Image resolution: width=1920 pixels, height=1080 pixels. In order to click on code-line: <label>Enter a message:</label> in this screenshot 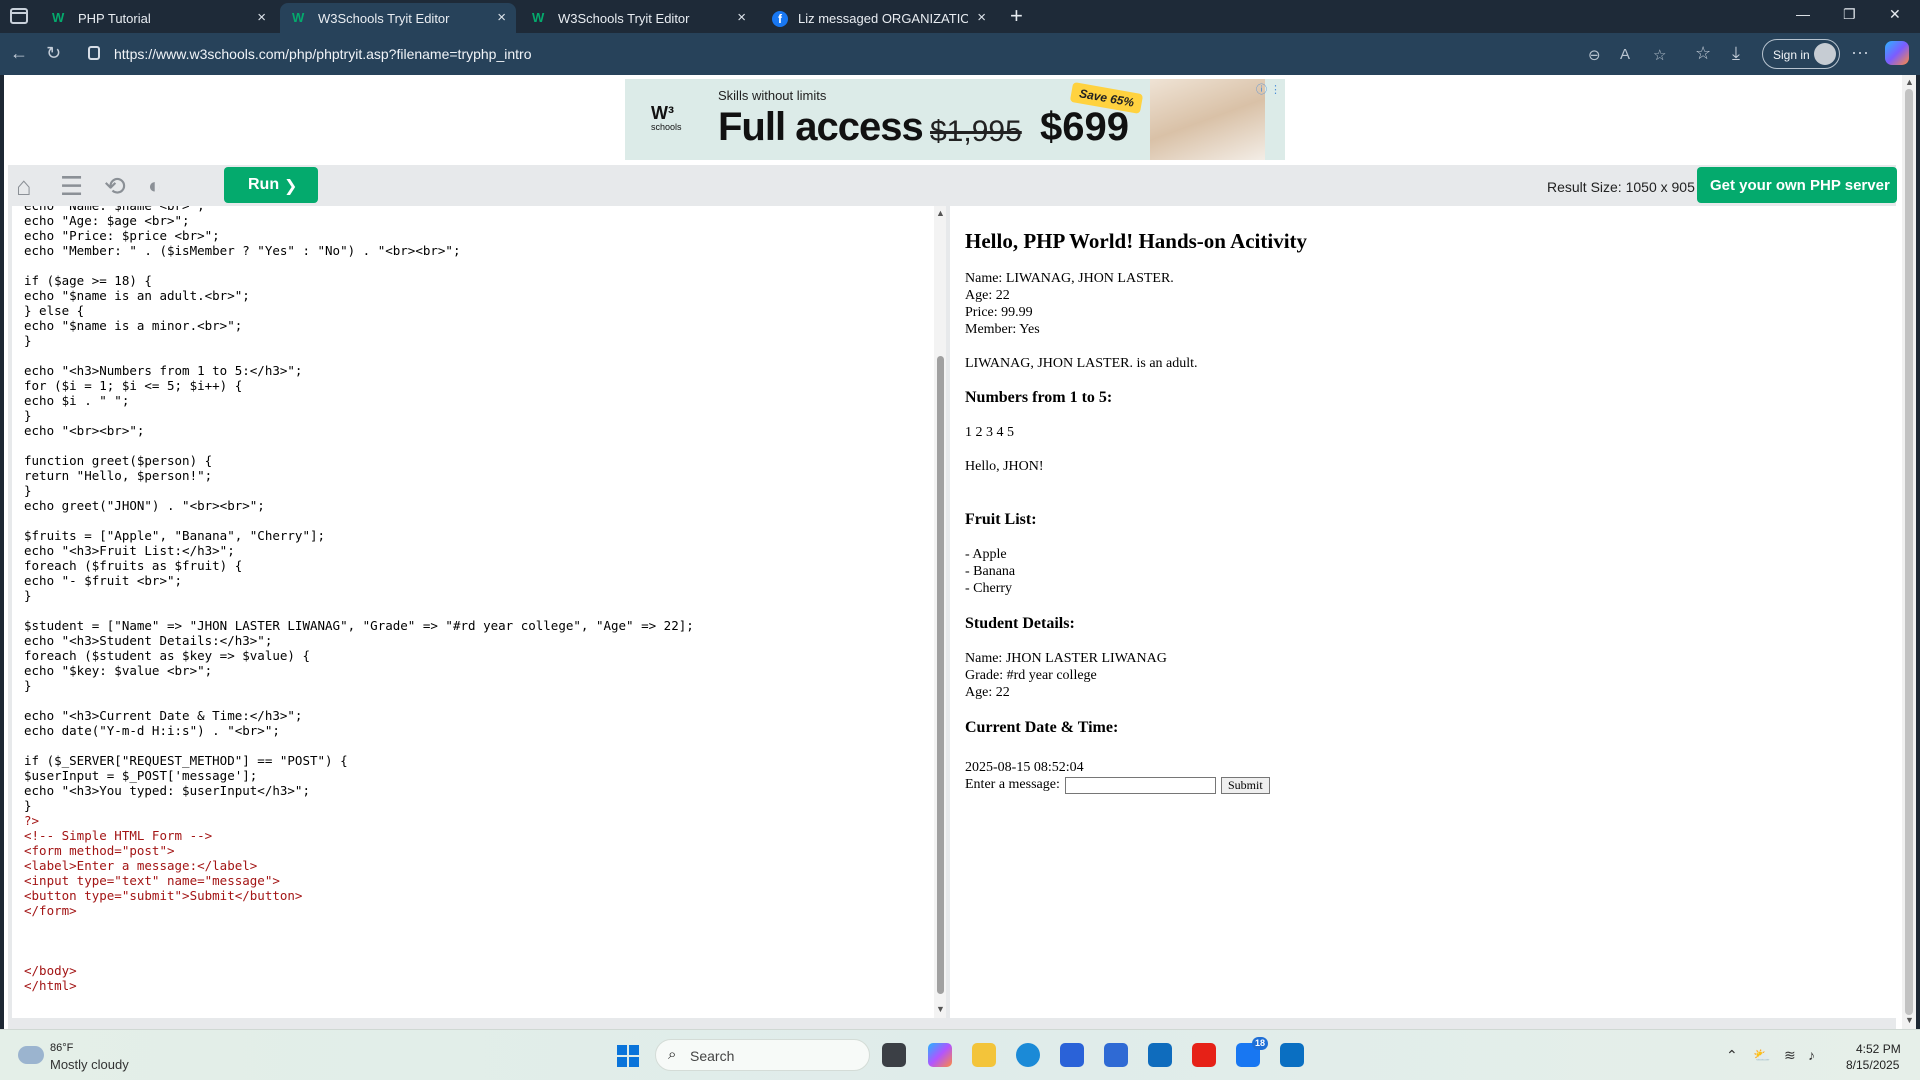, I will do `click(359, 865)`.